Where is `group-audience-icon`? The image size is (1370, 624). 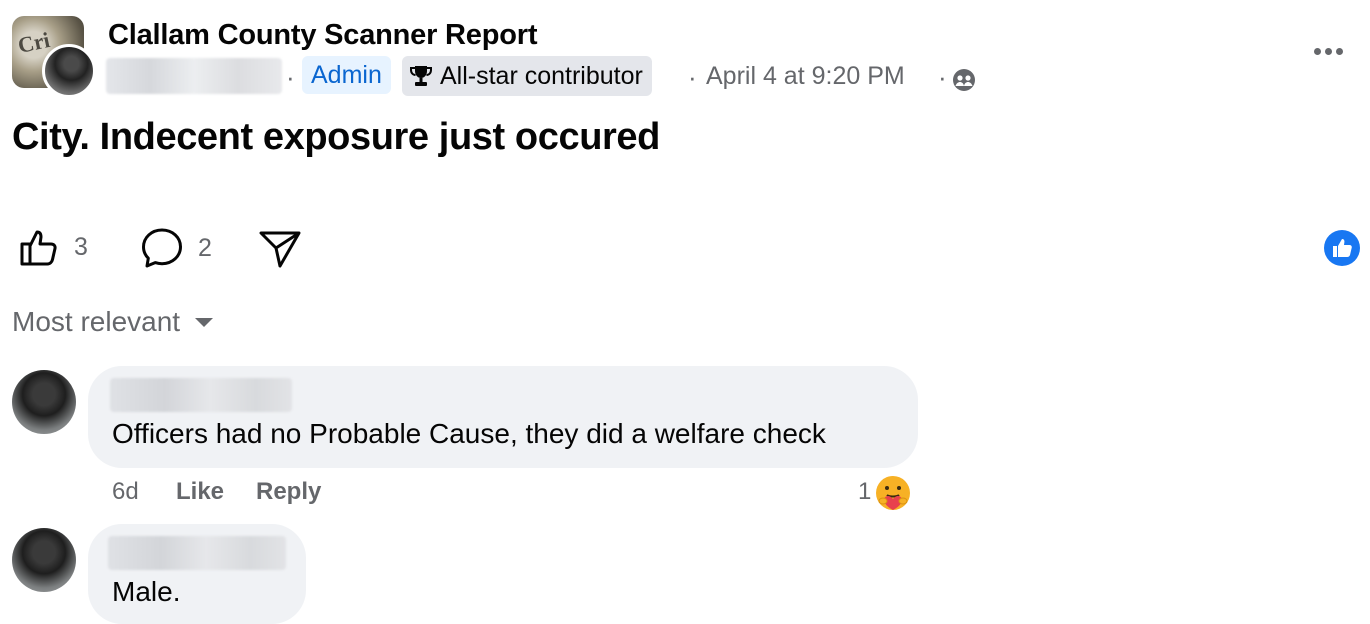
group-audience-icon is located at coordinates (964, 80).